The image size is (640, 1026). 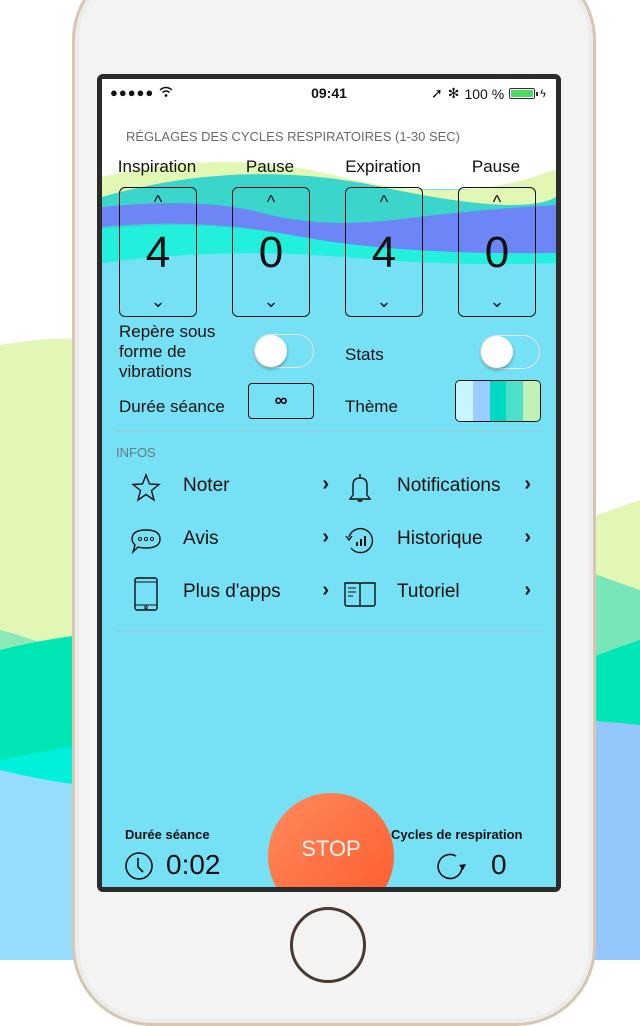 I want to click on battery-icon, so click(x=524, y=93).